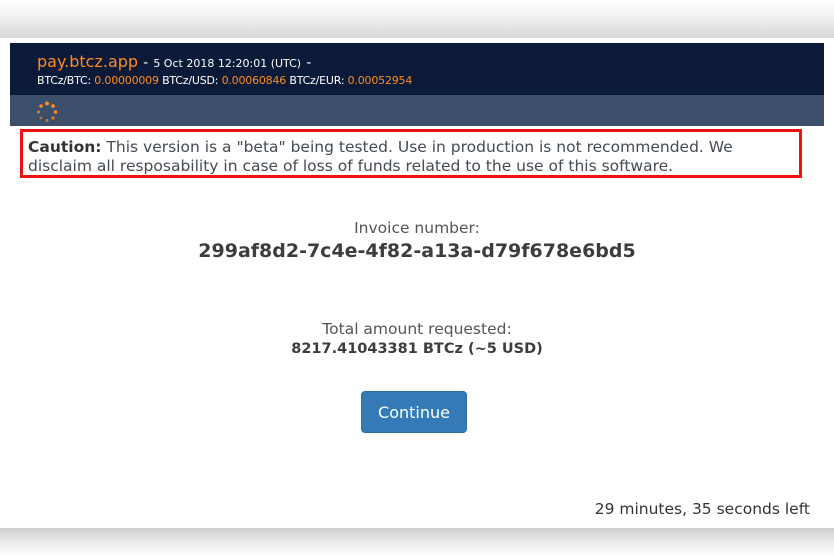 This screenshot has width=834, height=557. What do you see at coordinates (317, 80) in the screenshot?
I see `rate-eur-label: BTCz/EUR:` at bounding box center [317, 80].